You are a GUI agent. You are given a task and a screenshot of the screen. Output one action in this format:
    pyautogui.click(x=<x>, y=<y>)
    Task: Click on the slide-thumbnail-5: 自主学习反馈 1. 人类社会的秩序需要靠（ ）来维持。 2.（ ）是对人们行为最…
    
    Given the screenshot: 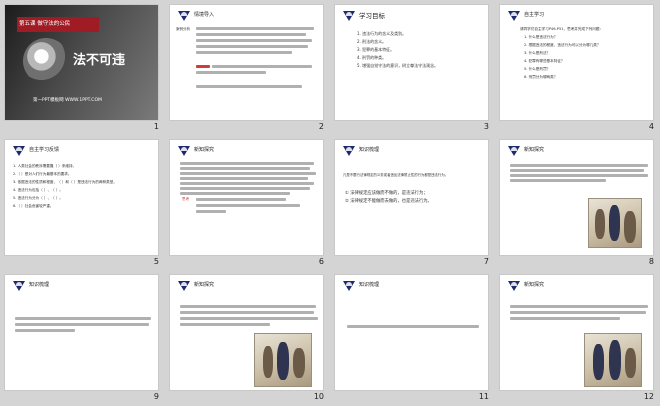 What is the action you would take?
    pyautogui.click(x=81, y=197)
    